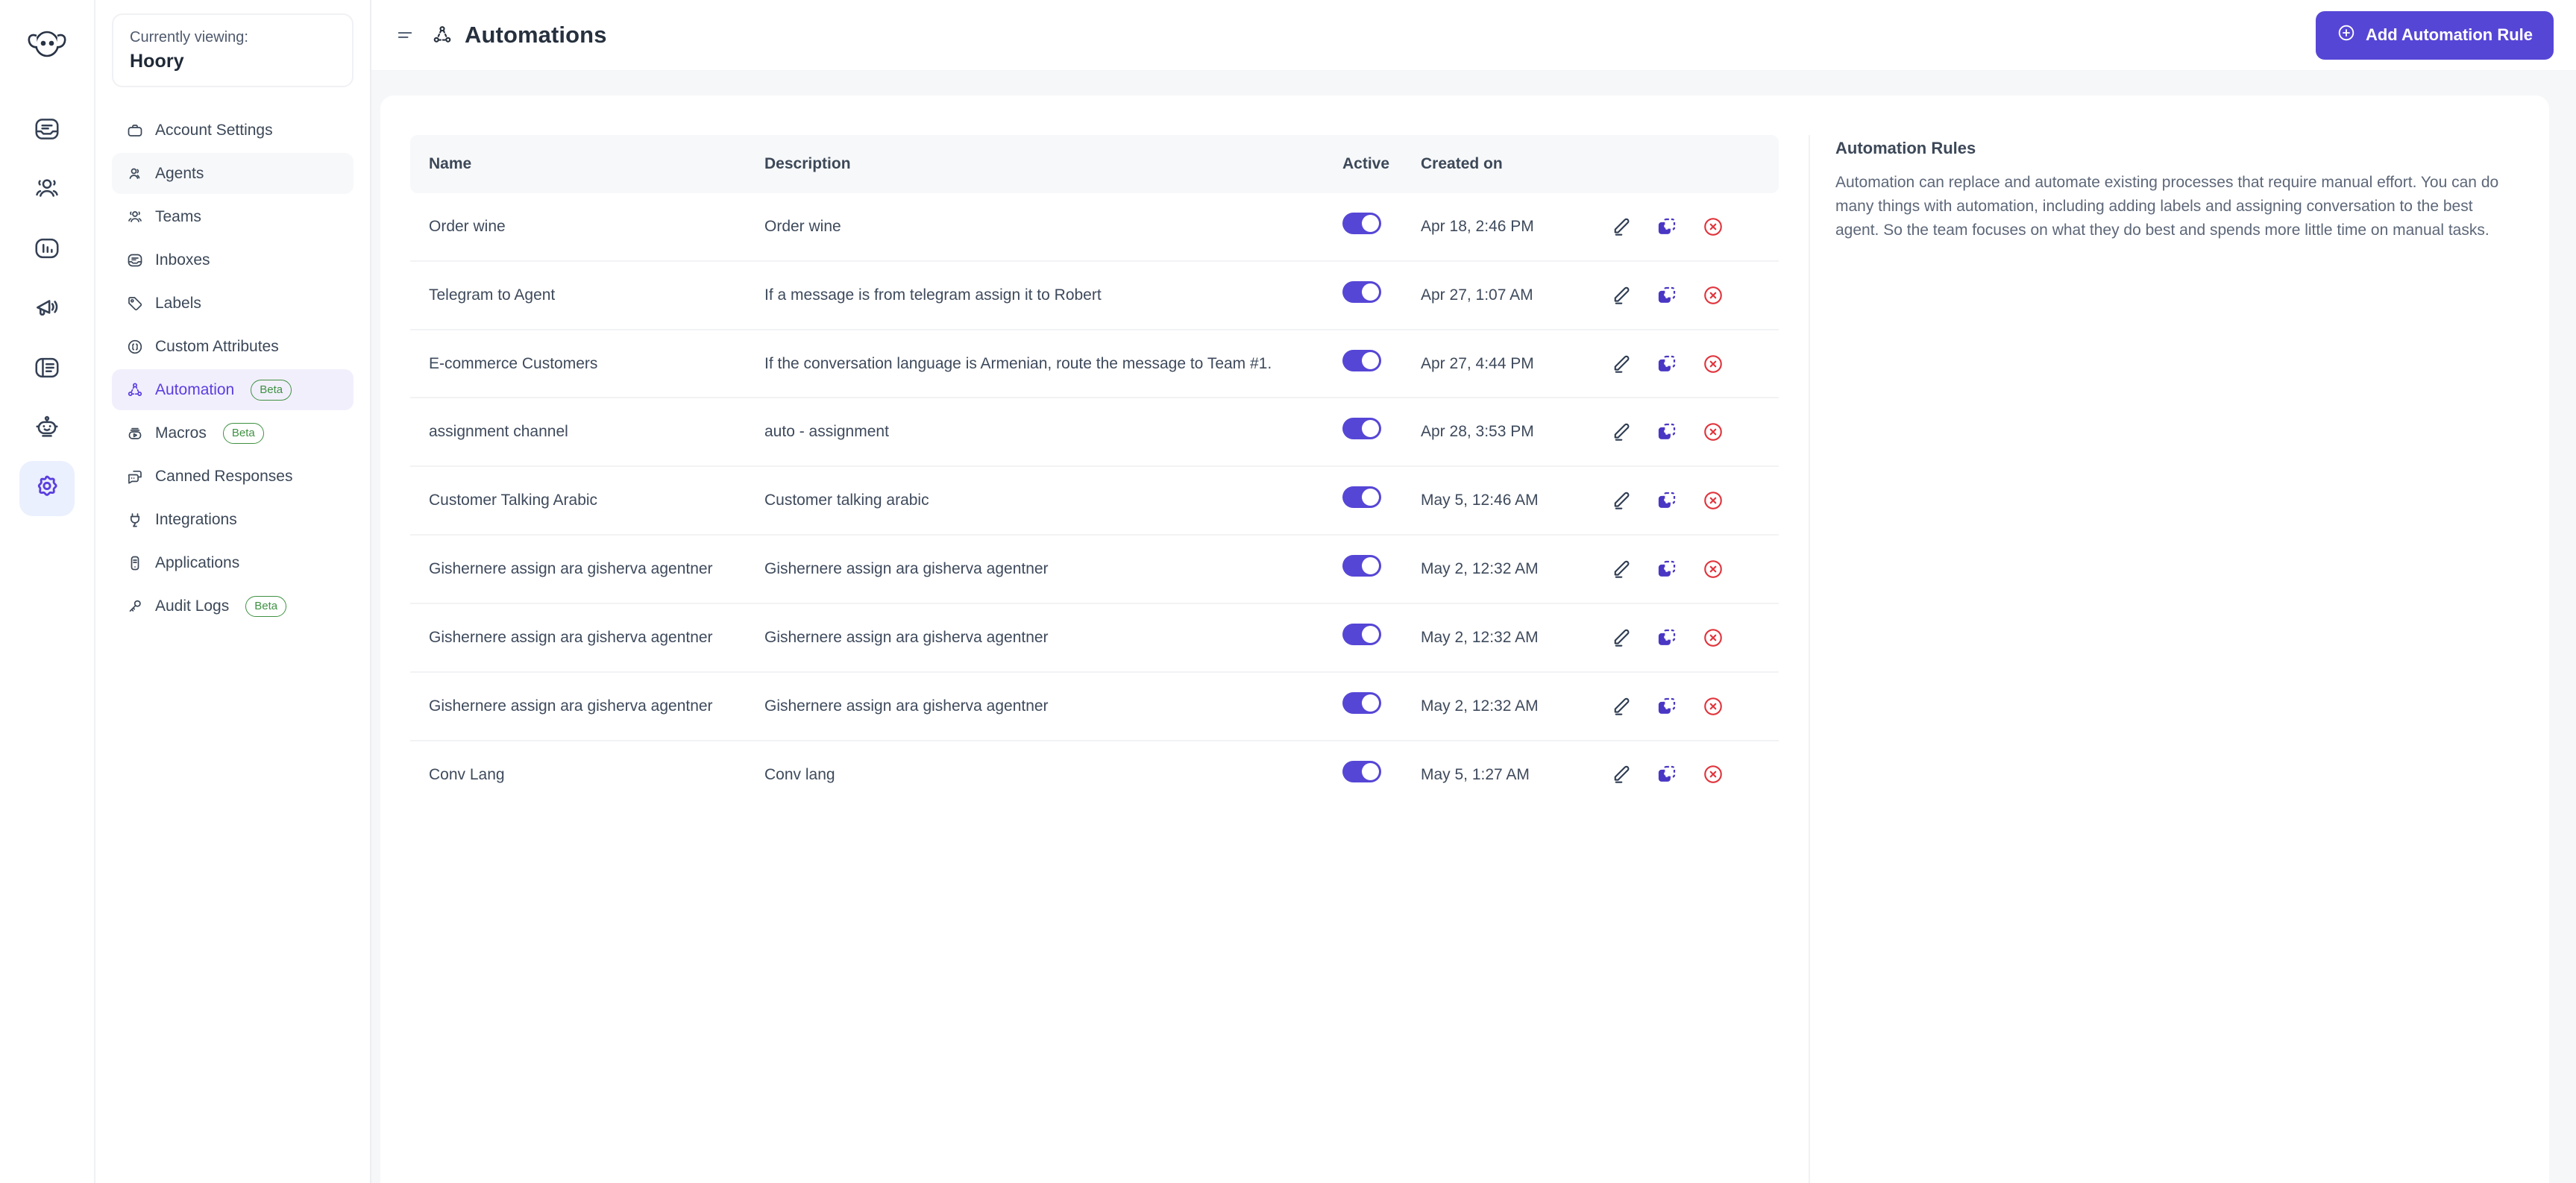 Image resolution: width=2576 pixels, height=1183 pixels. What do you see at coordinates (1686, 164) in the screenshot?
I see `column-header-actions` at bounding box center [1686, 164].